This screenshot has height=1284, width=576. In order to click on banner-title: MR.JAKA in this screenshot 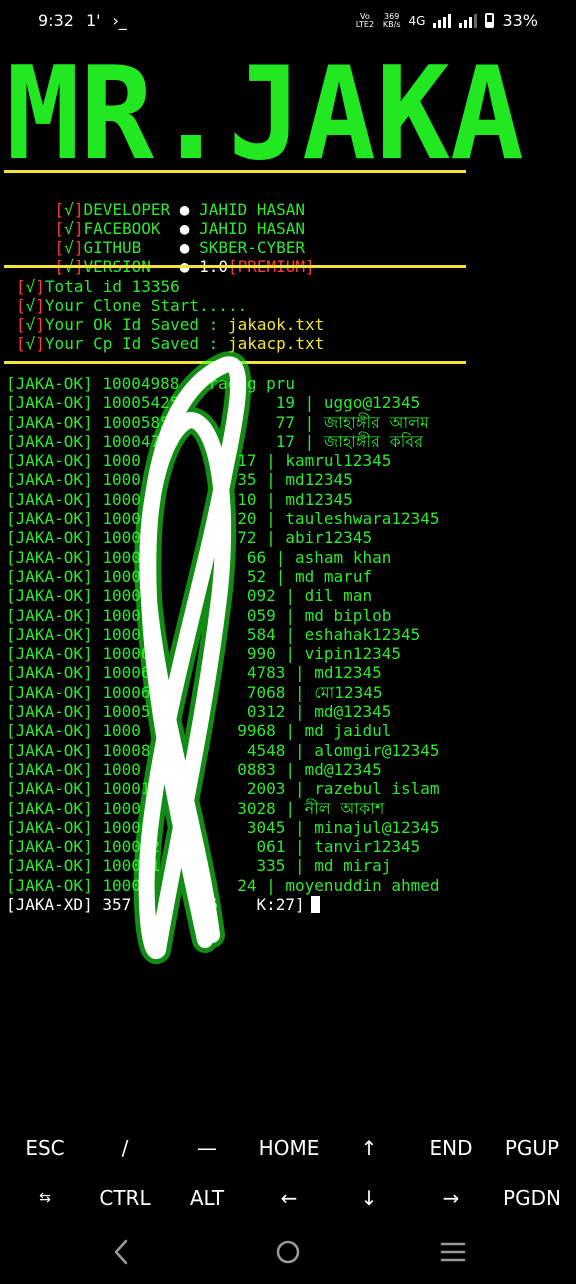, I will do `click(265, 113)`.